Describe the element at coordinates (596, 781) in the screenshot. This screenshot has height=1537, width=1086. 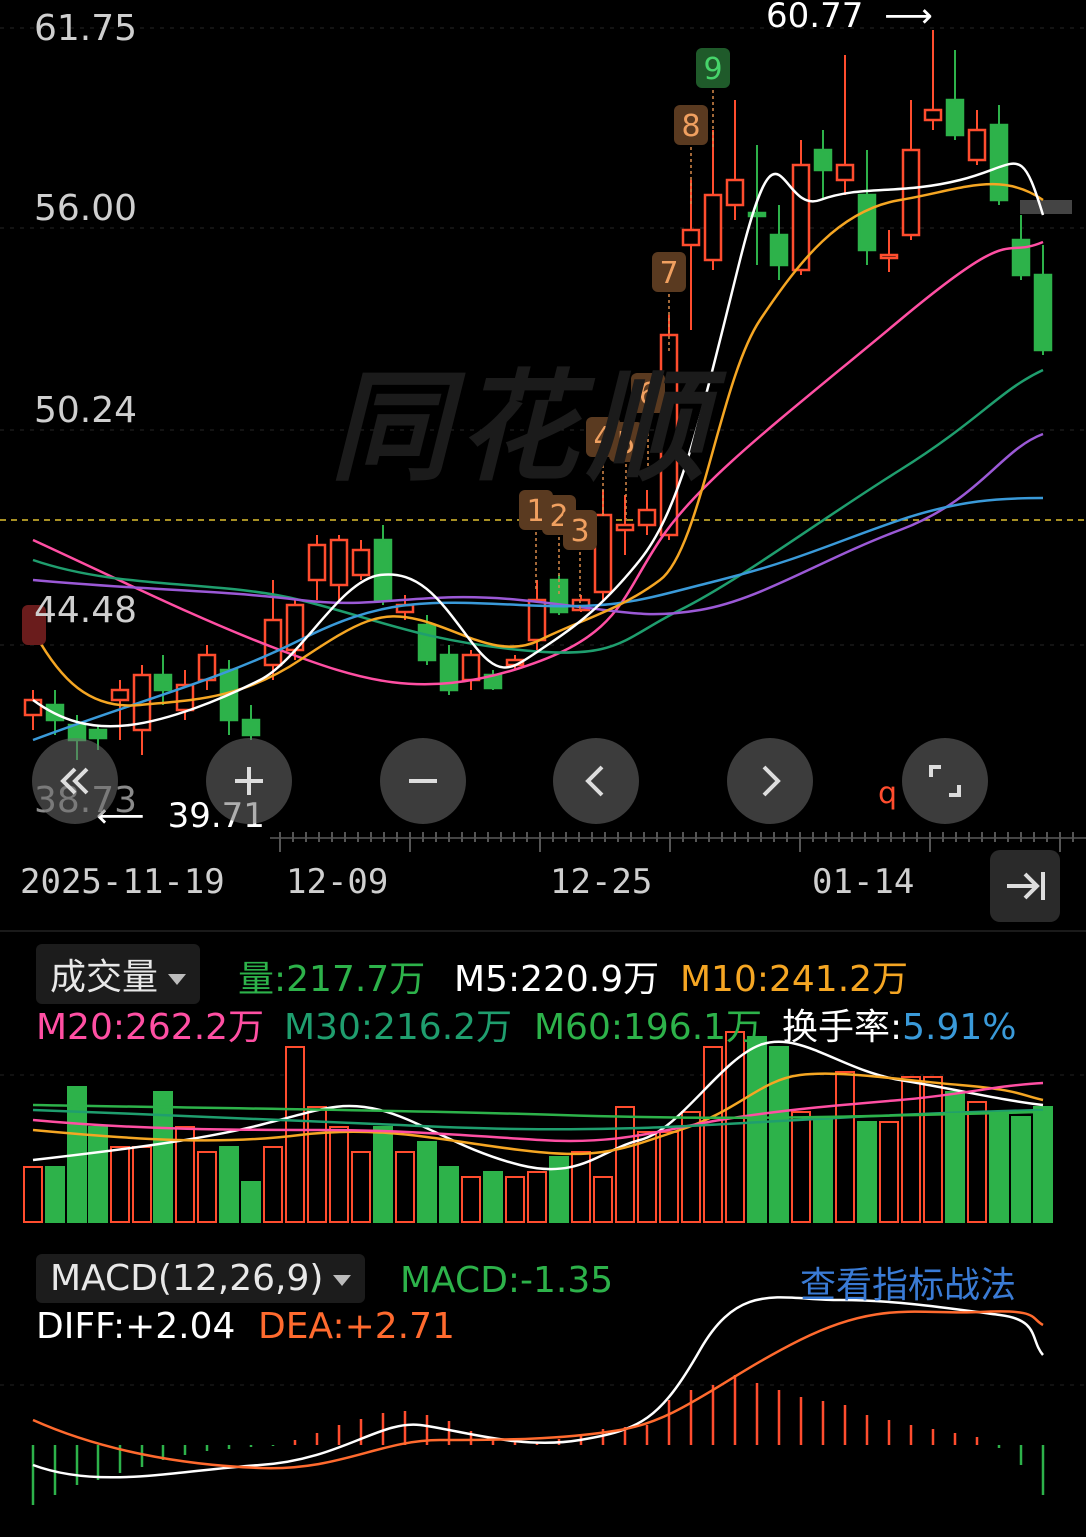
I see `move-left-button` at that location.